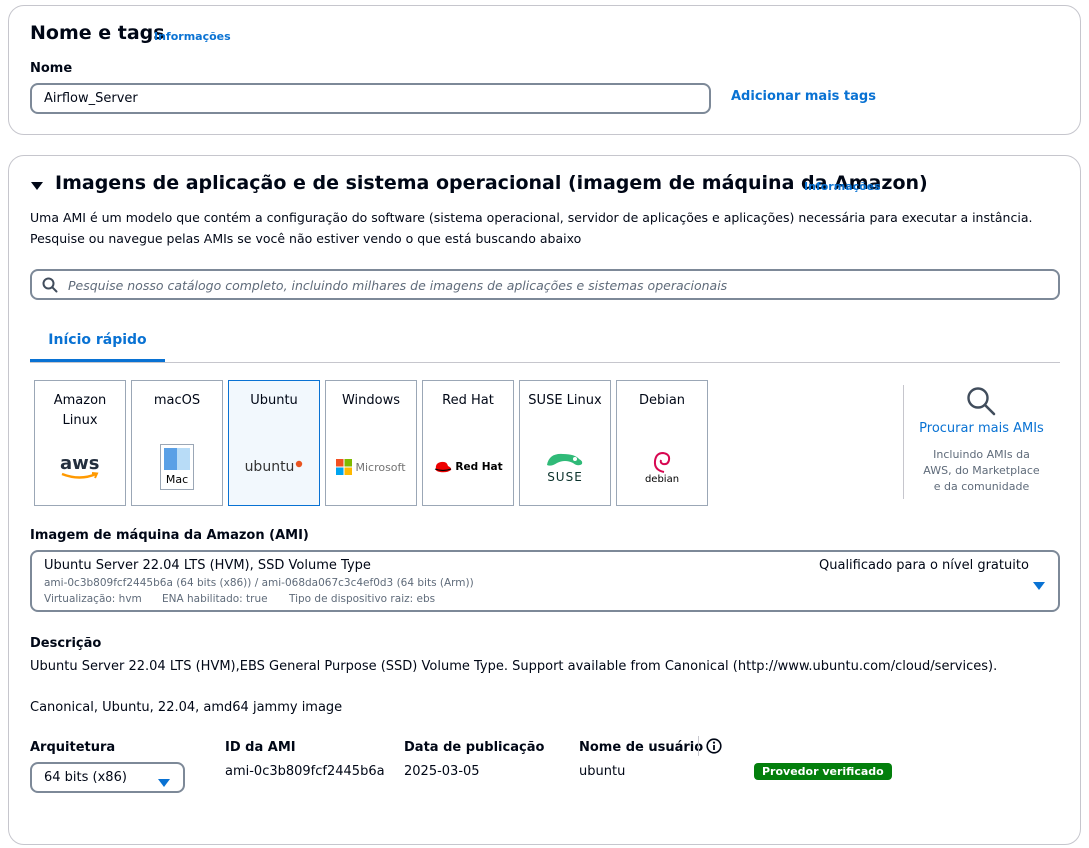  I want to click on os-tile-ubuntu: Ubuntu ubuntu, so click(274, 443).